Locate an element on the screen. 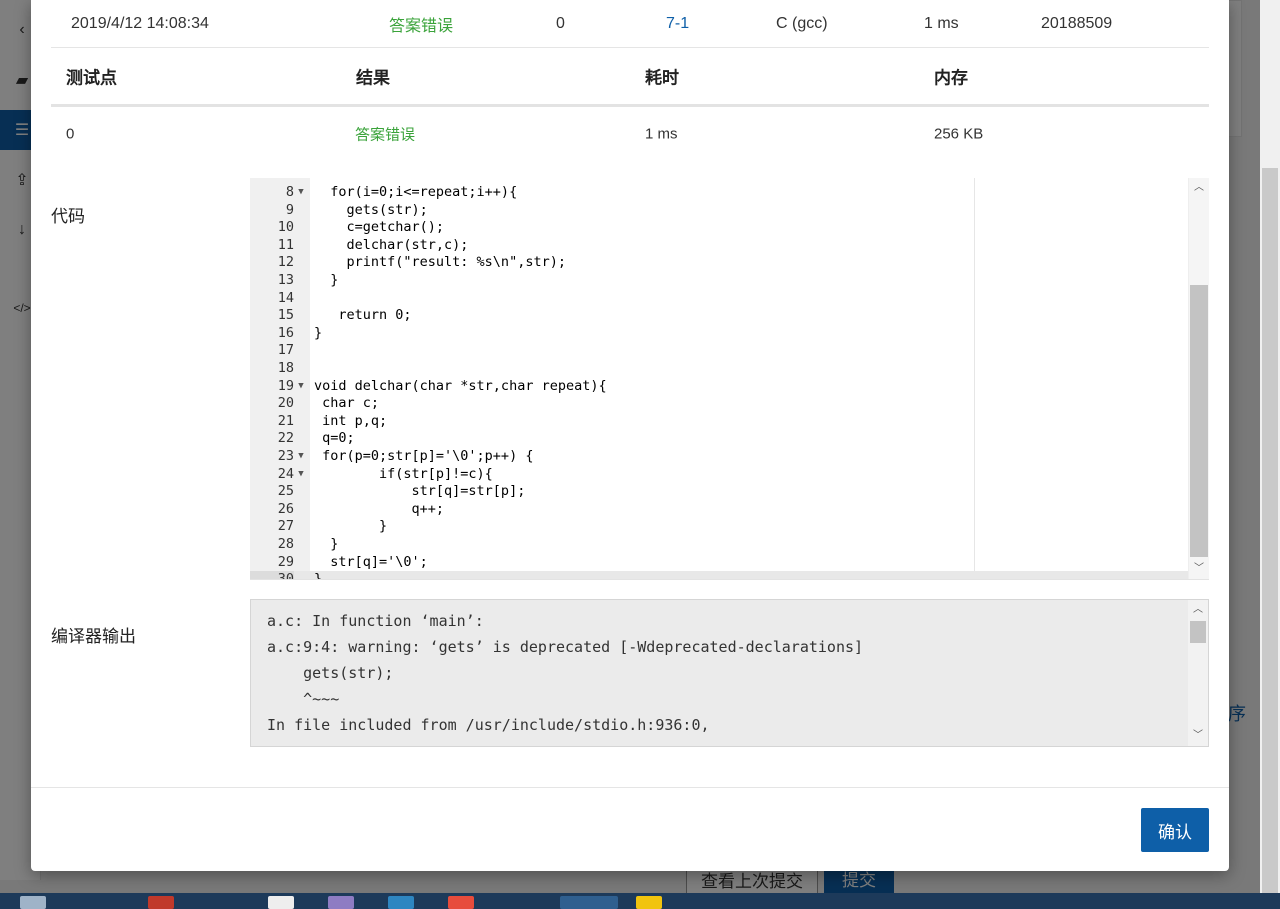  code-line: 8 ▼ for(i=0;i<=repeat;i++){ is located at coordinates (719, 193).